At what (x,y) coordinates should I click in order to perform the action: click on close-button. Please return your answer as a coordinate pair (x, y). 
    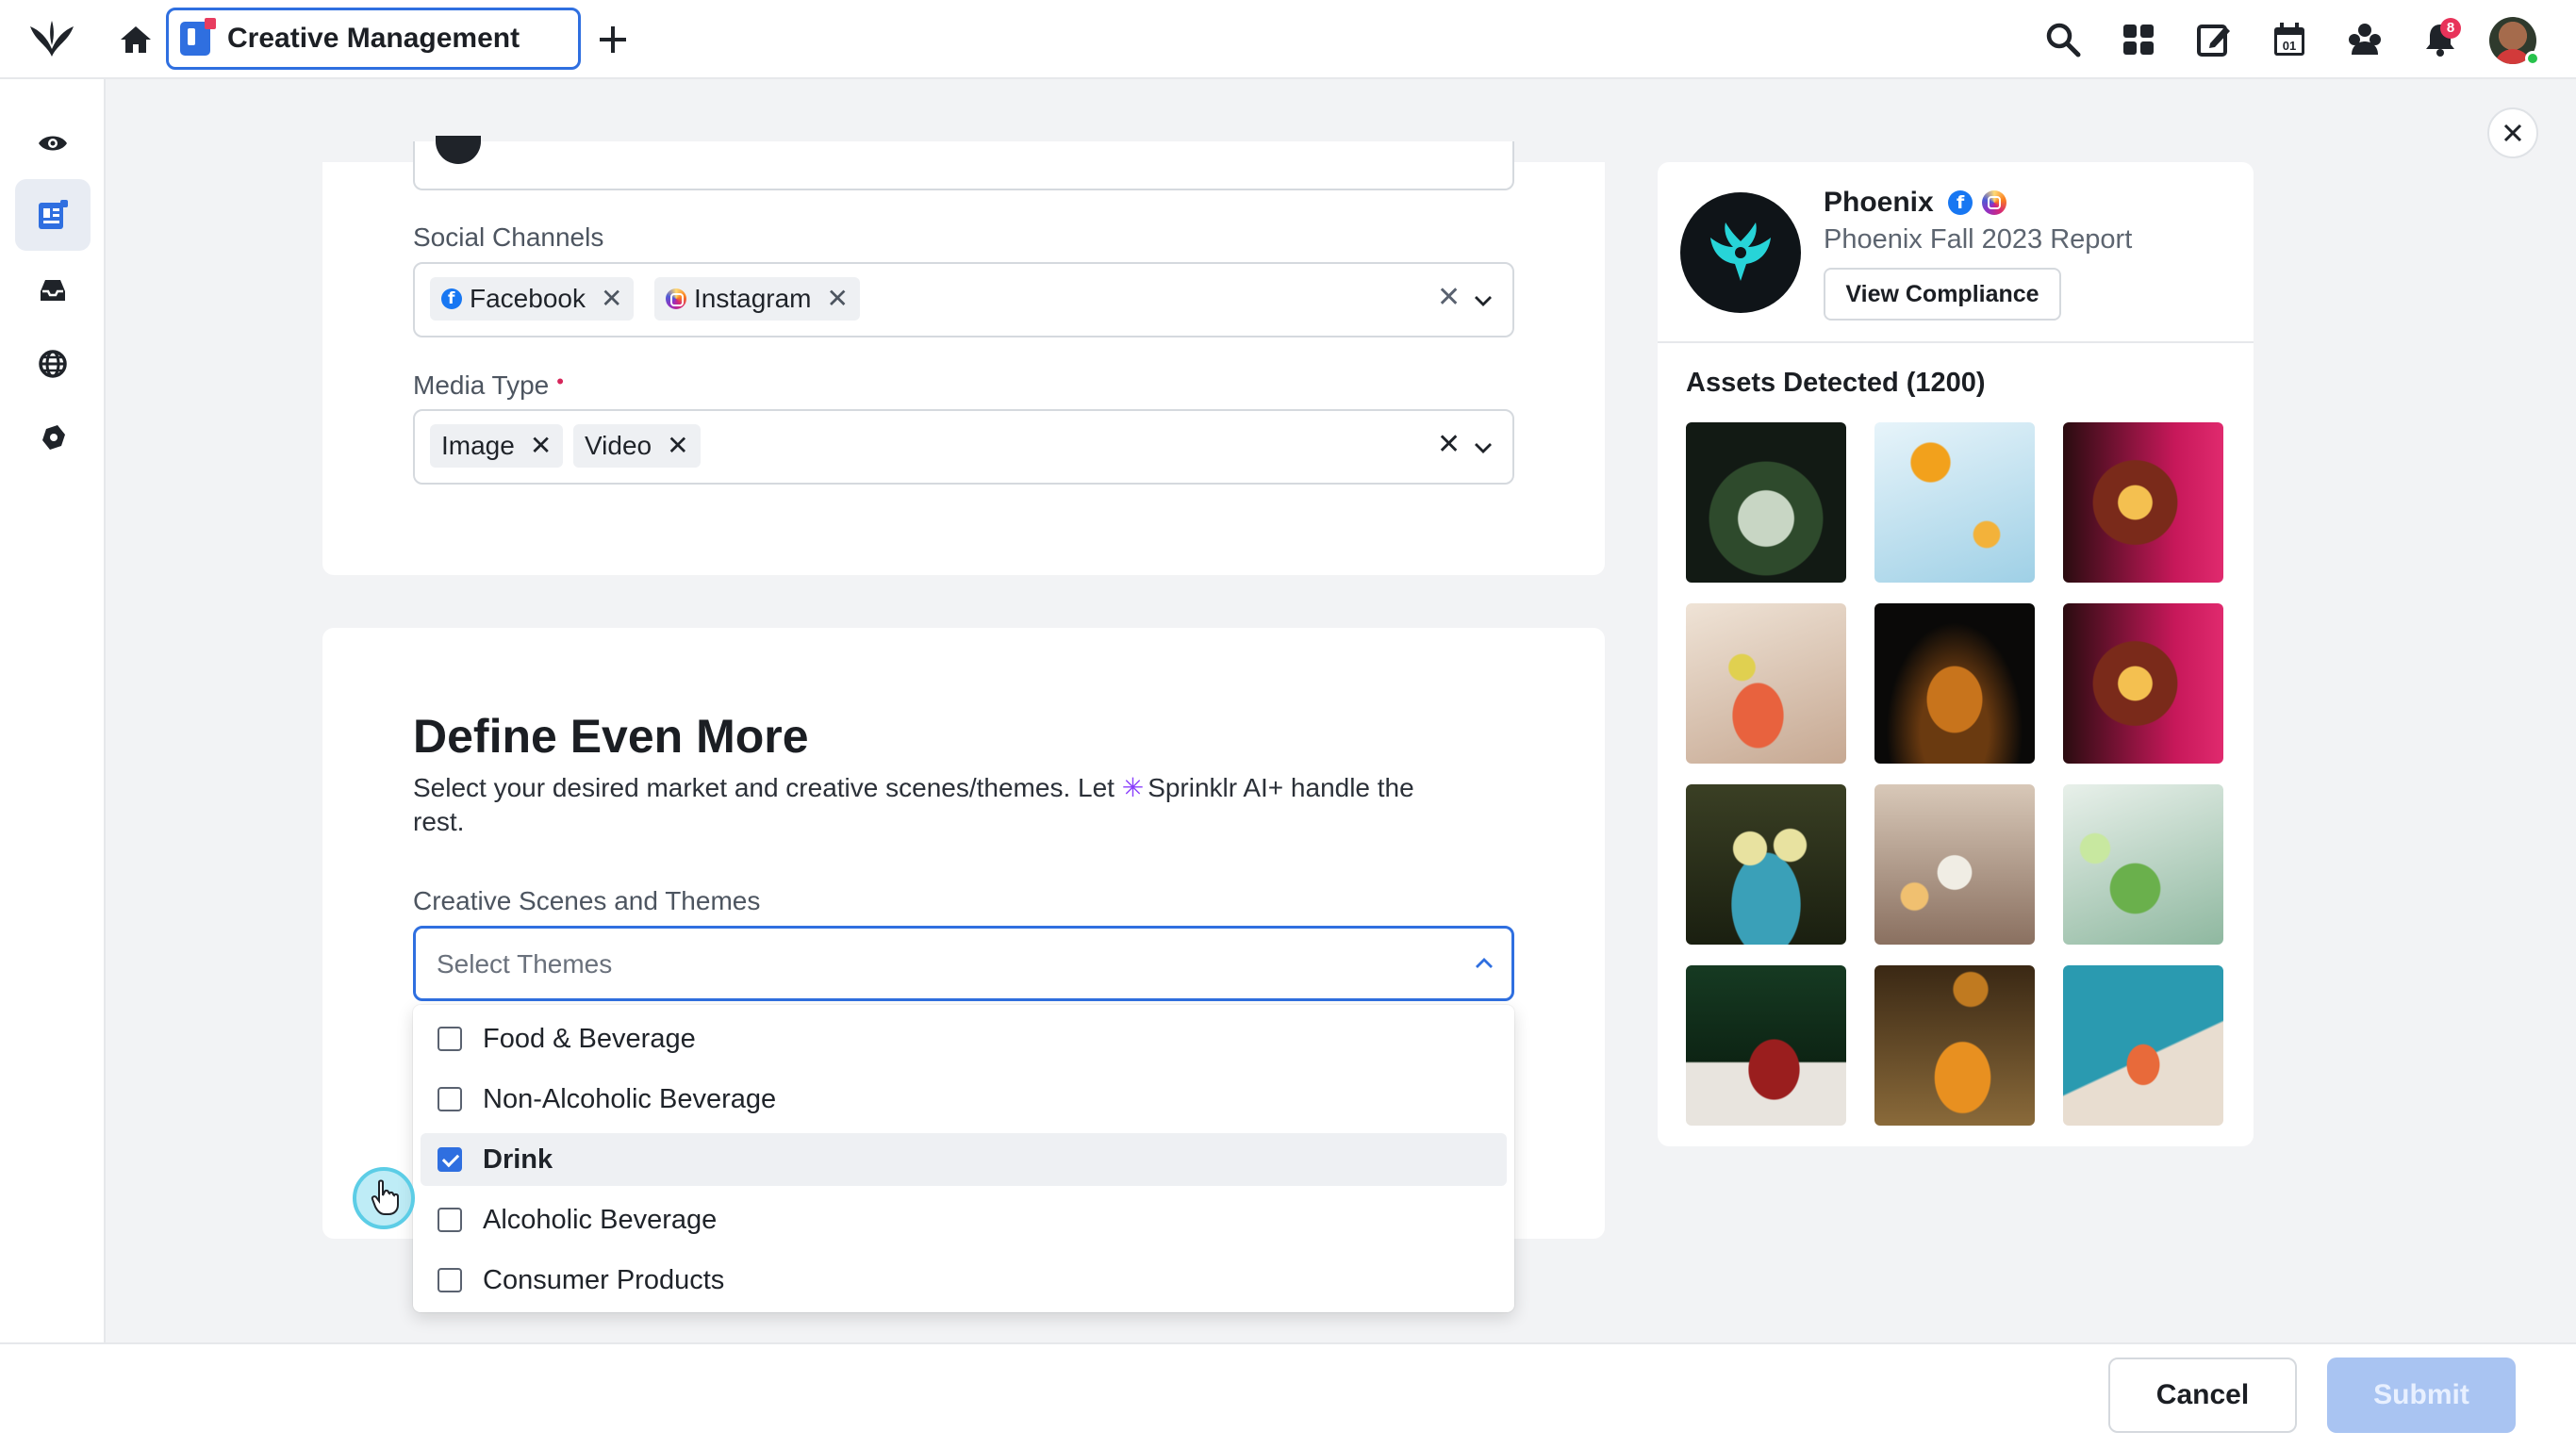
    Looking at the image, I should click on (2512, 132).